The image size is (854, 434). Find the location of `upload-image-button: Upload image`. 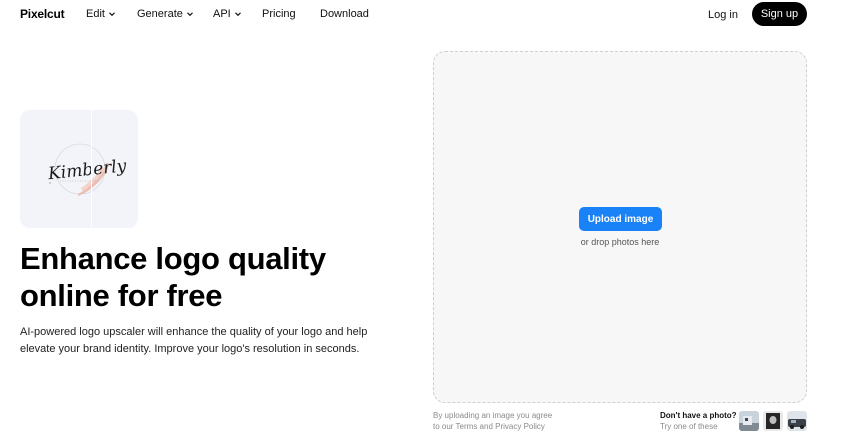

upload-image-button: Upload image is located at coordinates (620, 219).